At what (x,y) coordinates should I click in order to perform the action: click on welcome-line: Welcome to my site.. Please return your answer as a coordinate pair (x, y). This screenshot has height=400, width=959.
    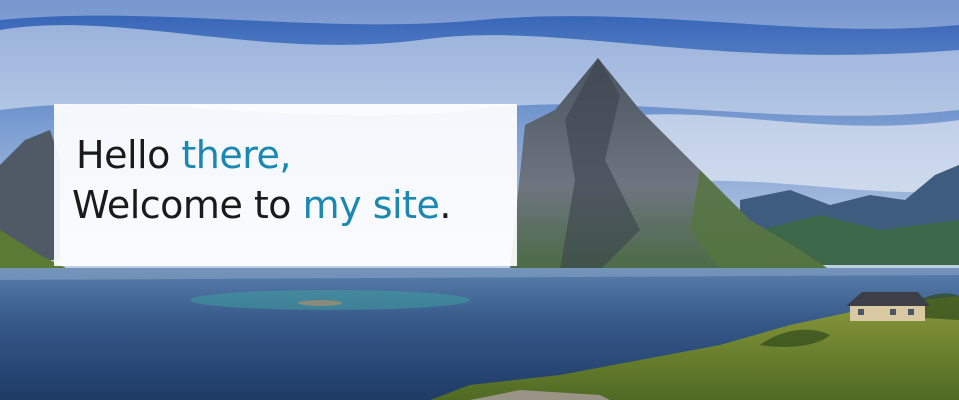
    Looking at the image, I should click on (294, 205).